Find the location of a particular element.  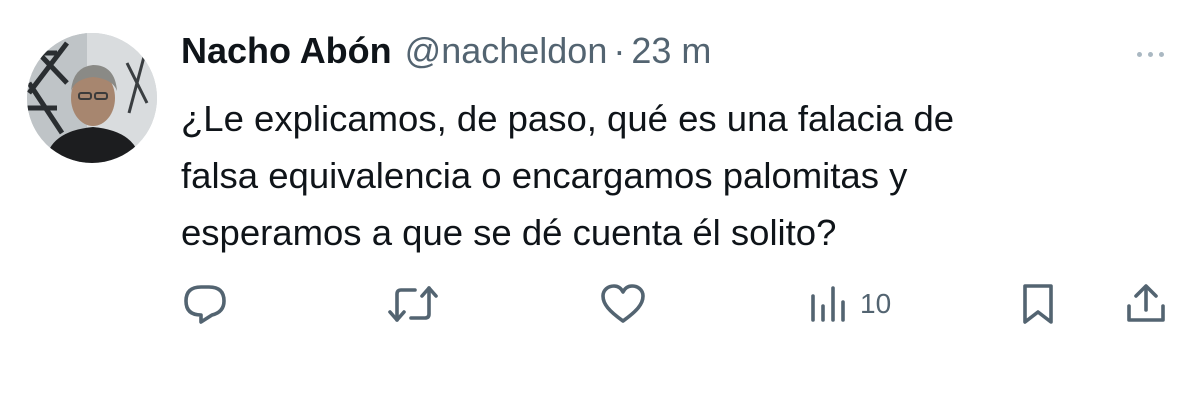

share-button is located at coordinates (1146, 304).